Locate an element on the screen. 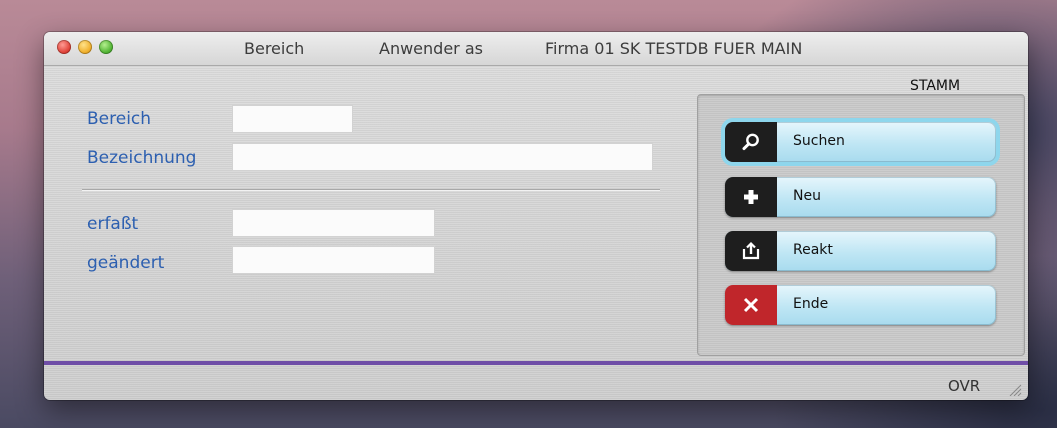 This screenshot has height=428, width=1057. stamm-title: STAMM is located at coordinates (935, 86).